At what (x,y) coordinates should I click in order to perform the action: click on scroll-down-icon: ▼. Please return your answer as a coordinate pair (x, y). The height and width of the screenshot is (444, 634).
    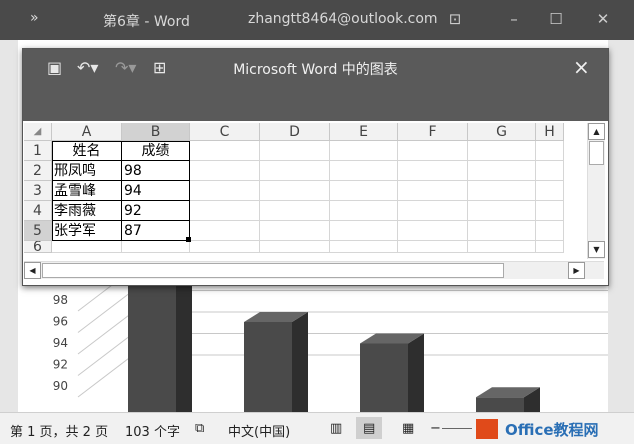
    Looking at the image, I should click on (596, 249).